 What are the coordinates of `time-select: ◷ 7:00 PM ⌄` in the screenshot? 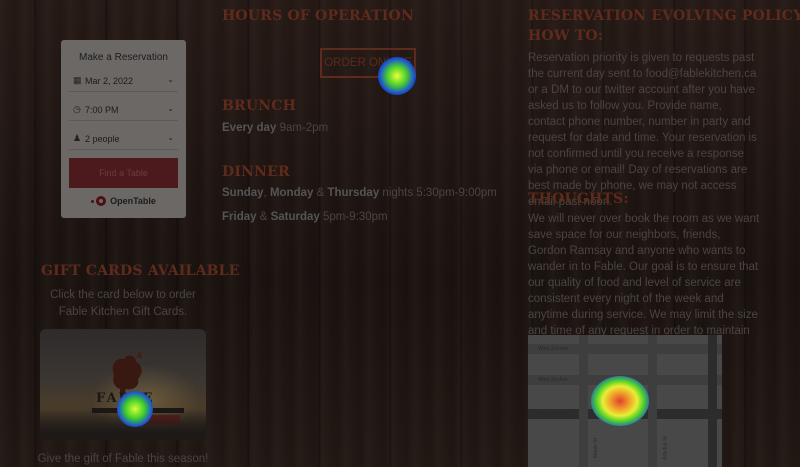 It's located at (123, 110).